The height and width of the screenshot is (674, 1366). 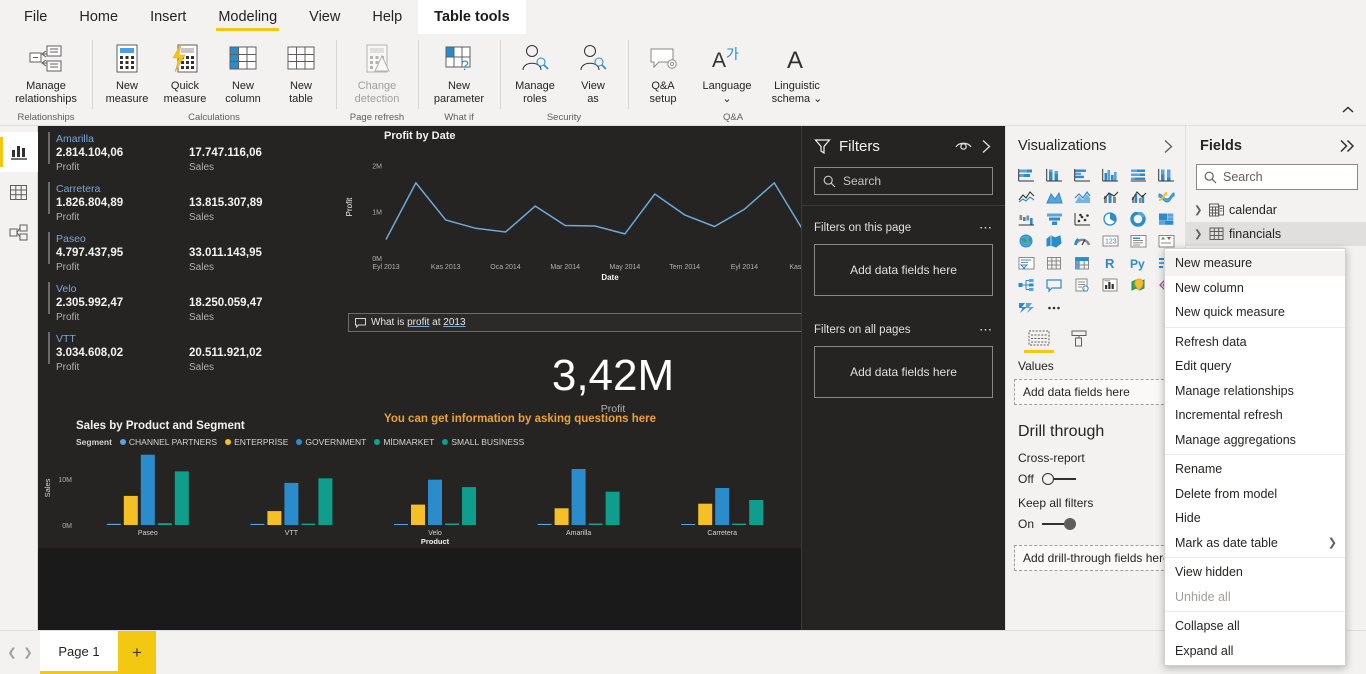 What do you see at coordinates (1026, 197) in the screenshot?
I see `line-chart-icon` at bounding box center [1026, 197].